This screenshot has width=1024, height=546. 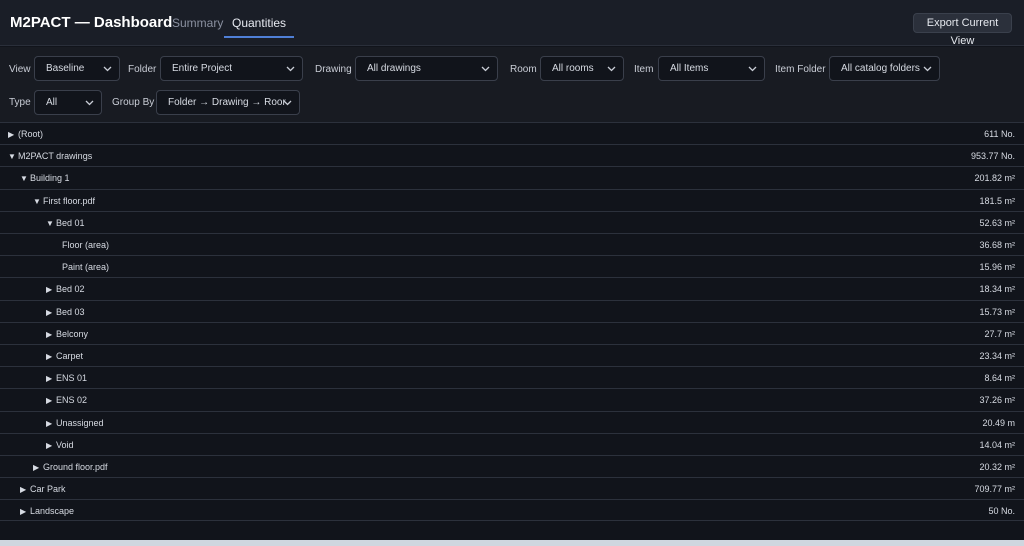 What do you see at coordinates (998, 422) in the screenshot?
I see `tree-row-value: 20.49 m` at bounding box center [998, 422].